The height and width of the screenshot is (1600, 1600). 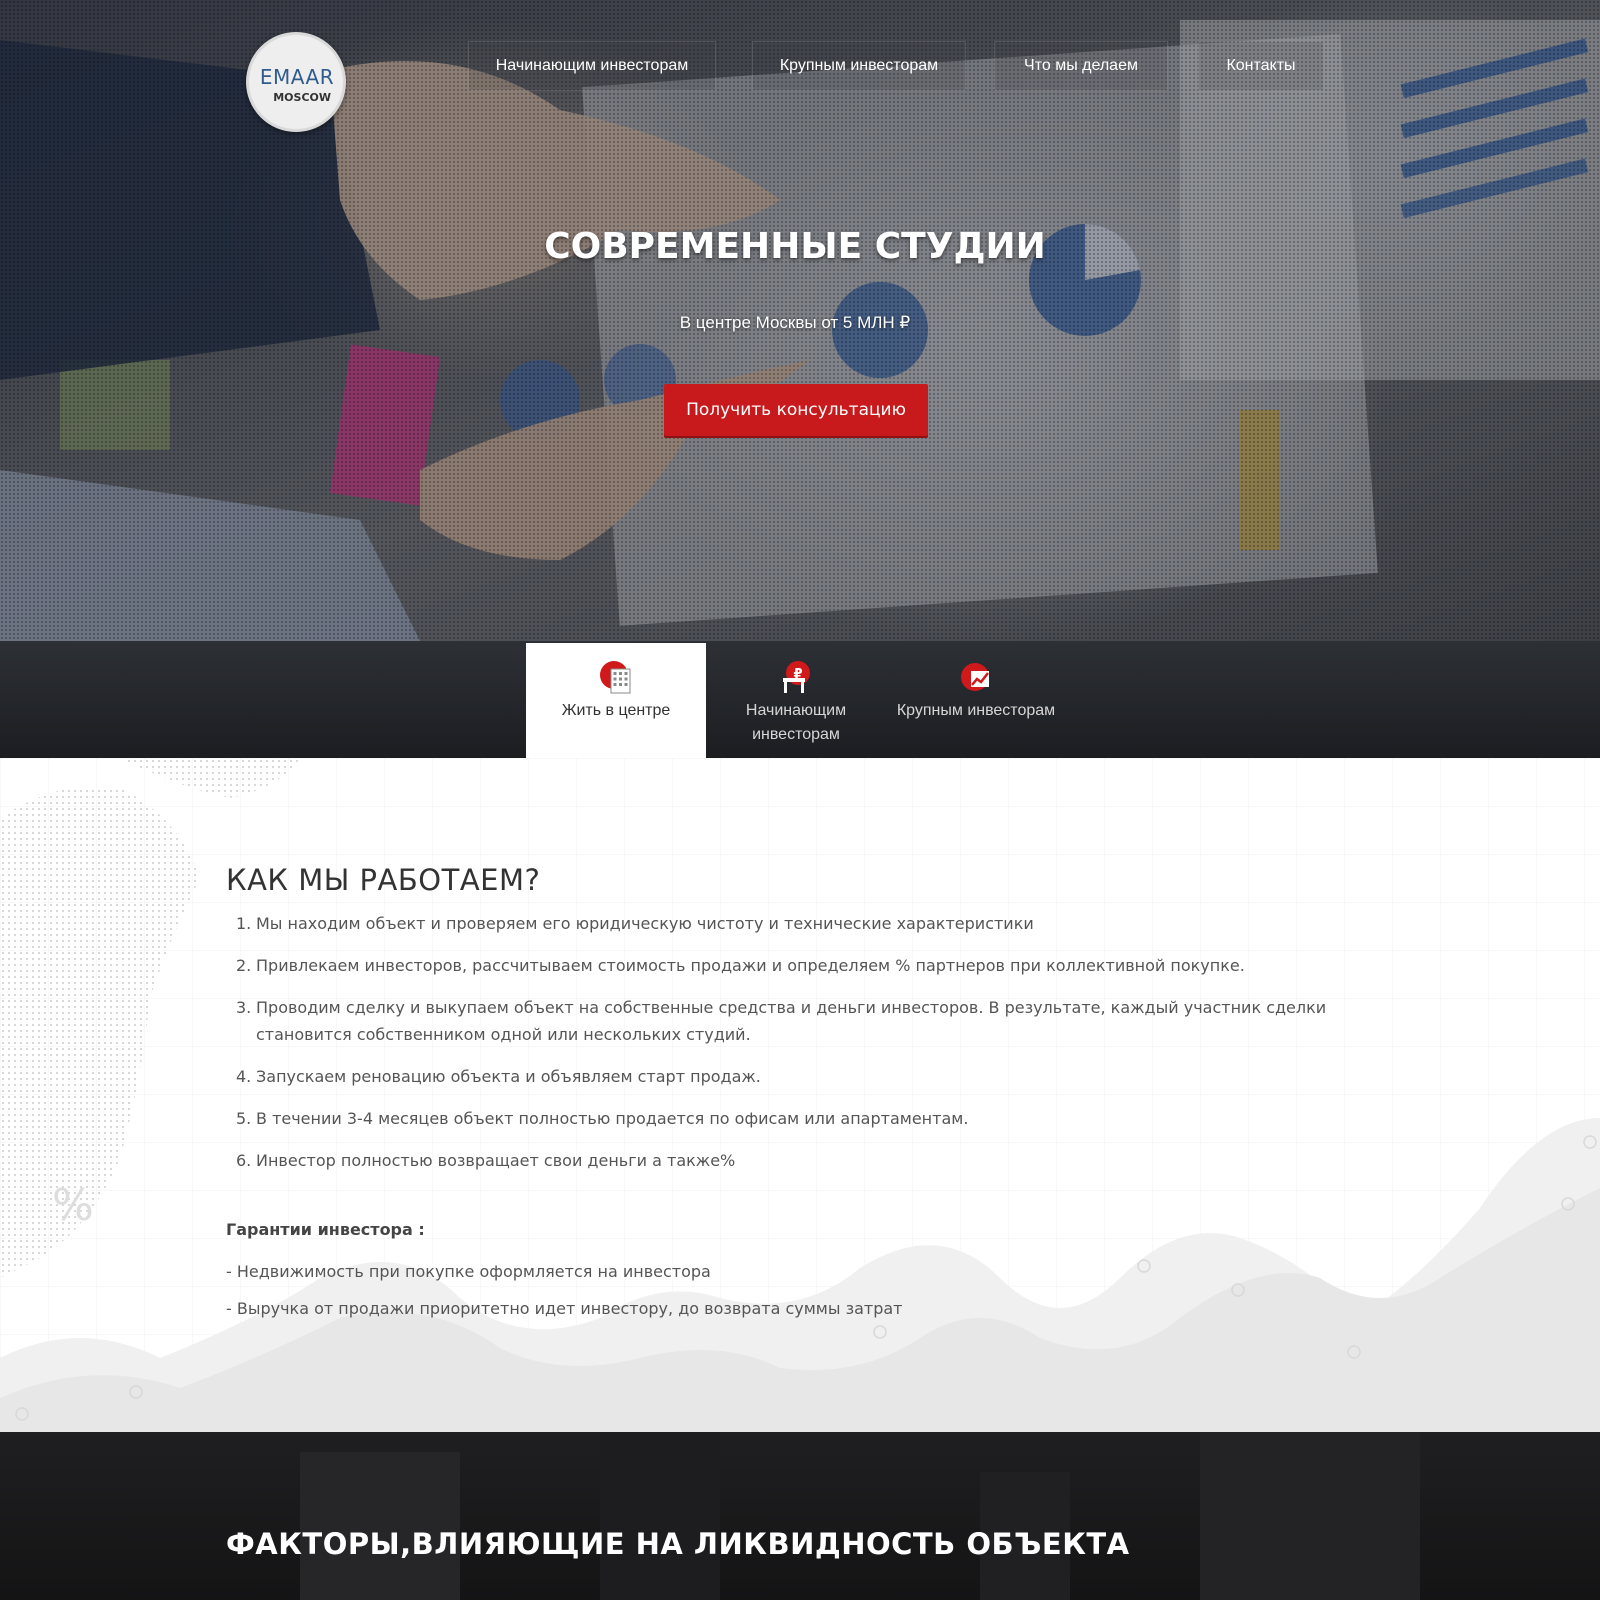 What do you see at coordinates (975, 677) in the screenshot?
I see `growth-chart-icon` at bounding box center [975, 677].